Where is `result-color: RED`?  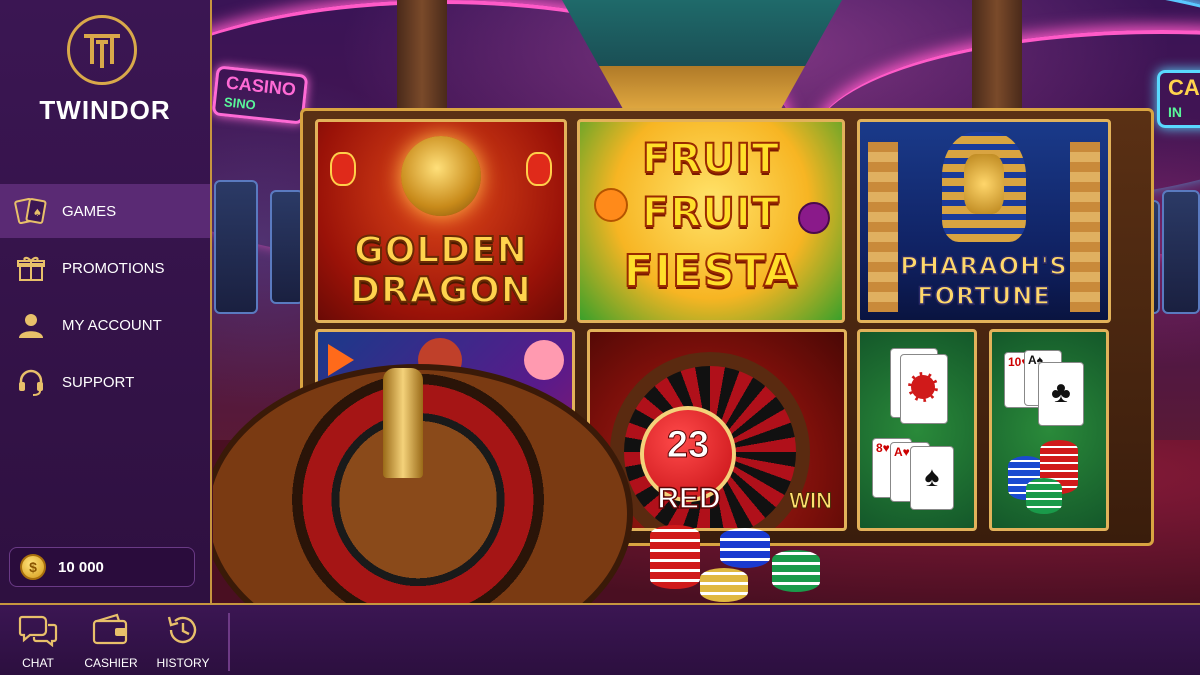
result-color: RED is located at coordinates (689, 498).